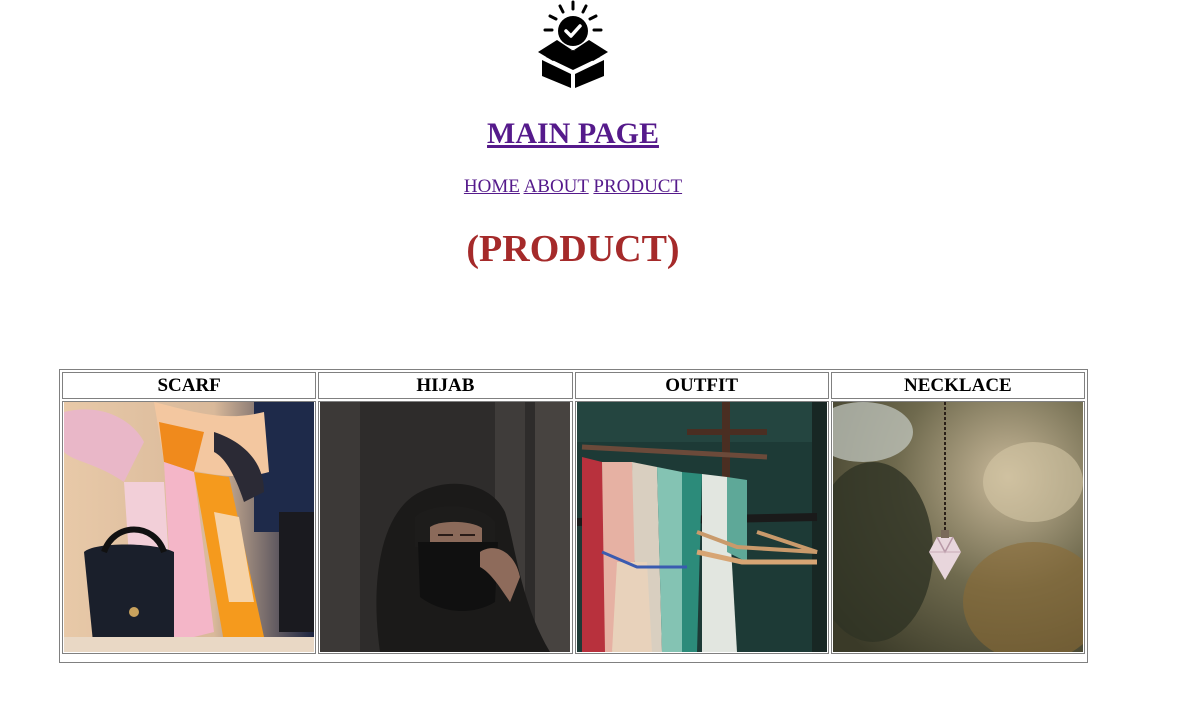 Image resolution: width=1198 pixels, height=712 pixels. I want to click on nav-about-link: ABOUT, so click(556, 186).